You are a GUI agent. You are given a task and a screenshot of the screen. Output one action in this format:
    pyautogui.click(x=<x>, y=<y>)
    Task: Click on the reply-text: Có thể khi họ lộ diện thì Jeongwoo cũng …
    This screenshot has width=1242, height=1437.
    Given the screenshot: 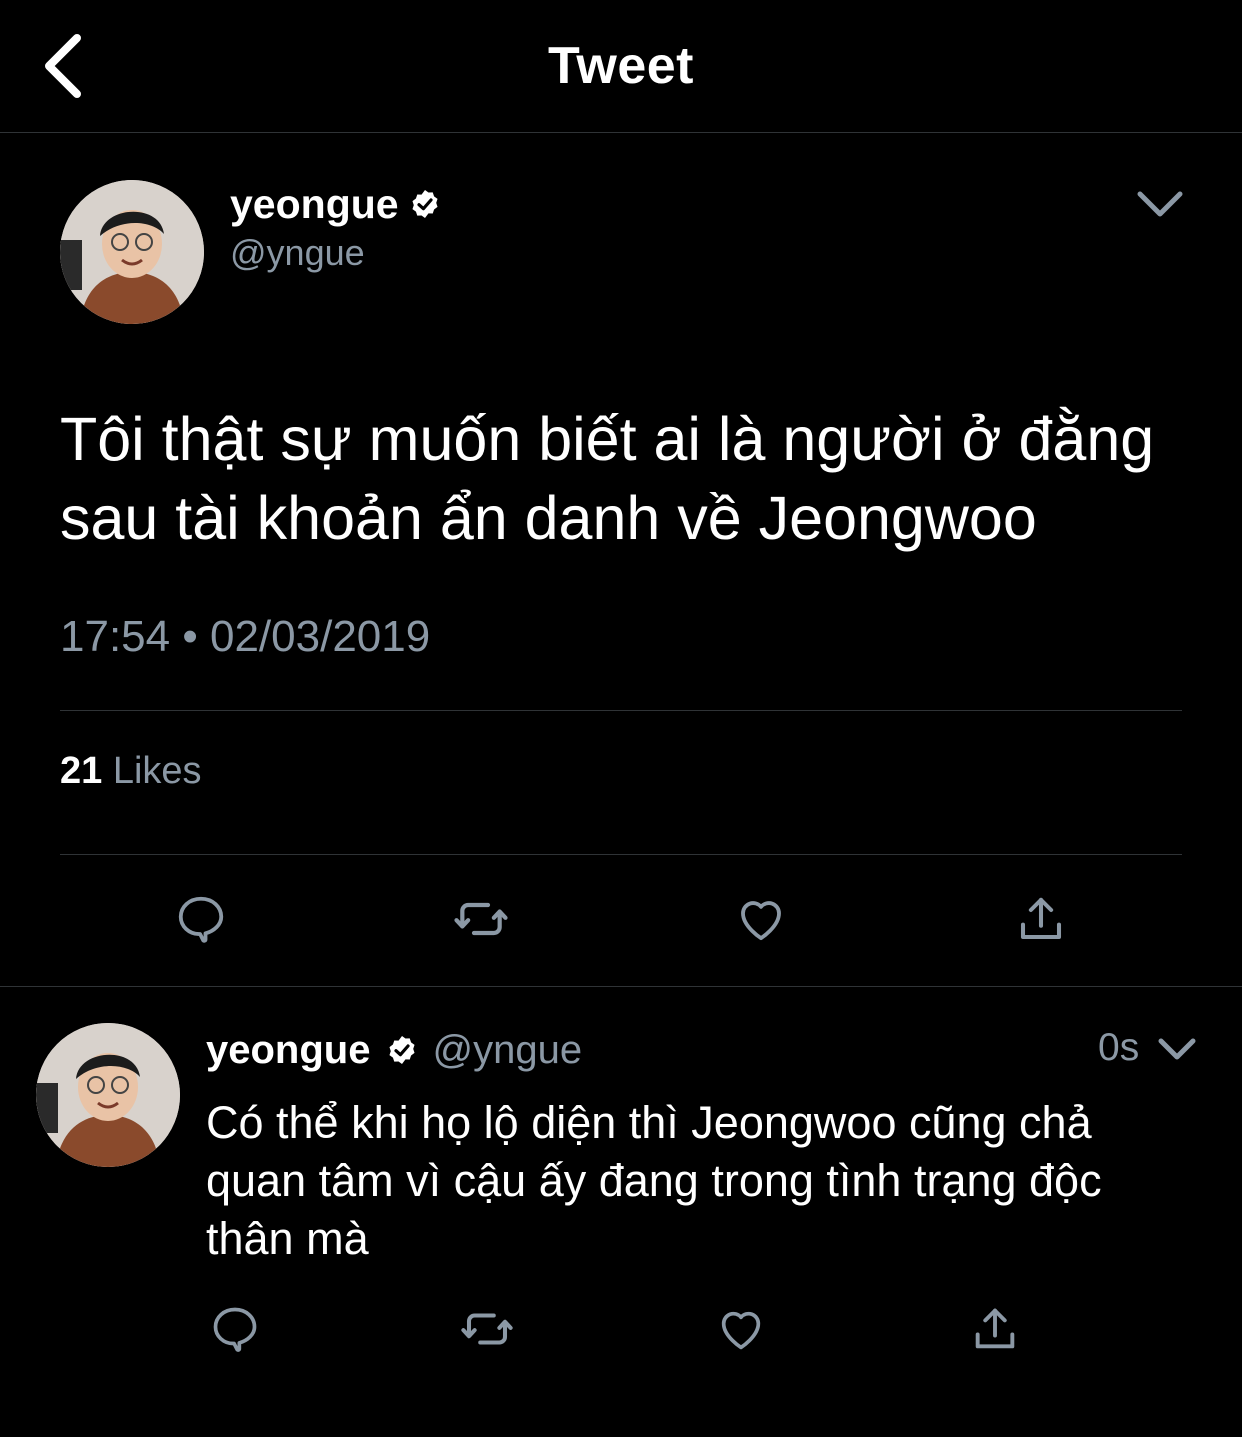 What is the action you would take?
    pyautogui.click(x=711, y=1181)
    